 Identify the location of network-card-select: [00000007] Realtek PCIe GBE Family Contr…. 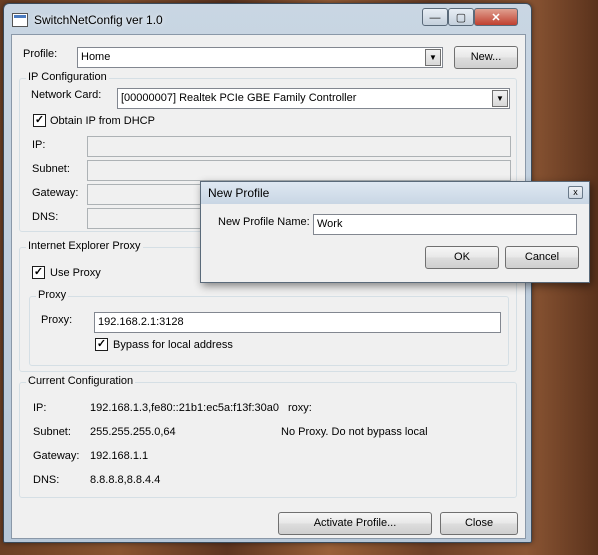
(313, 98).